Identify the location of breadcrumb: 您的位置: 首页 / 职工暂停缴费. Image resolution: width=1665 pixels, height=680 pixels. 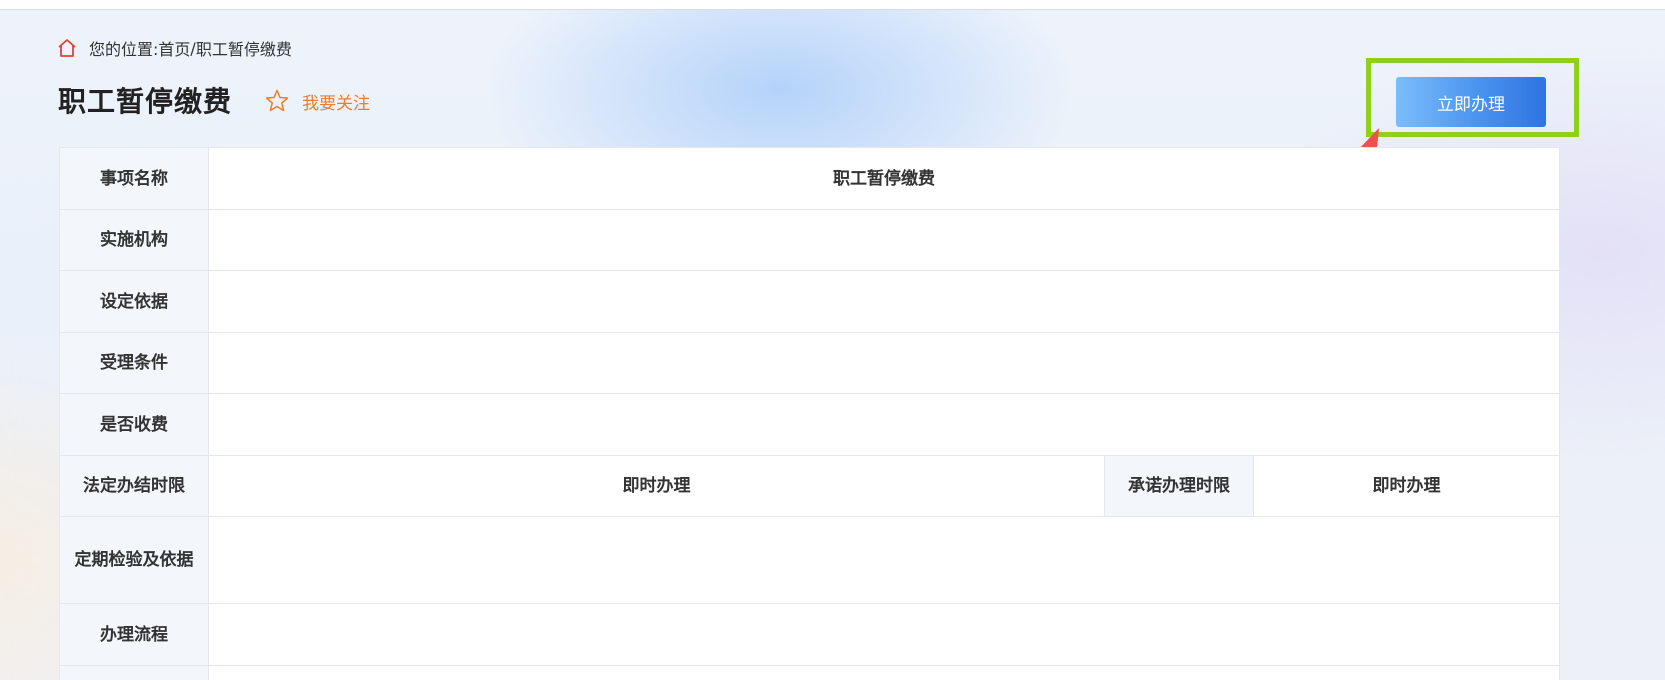
(174, 48).